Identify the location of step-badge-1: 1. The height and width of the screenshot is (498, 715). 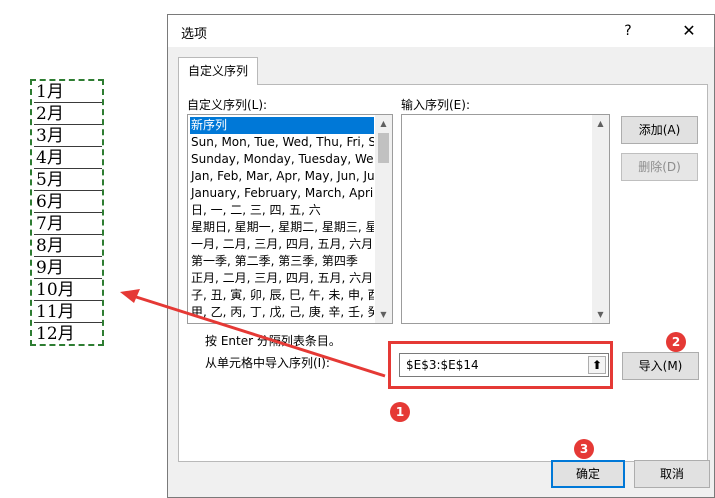
(400, 412).